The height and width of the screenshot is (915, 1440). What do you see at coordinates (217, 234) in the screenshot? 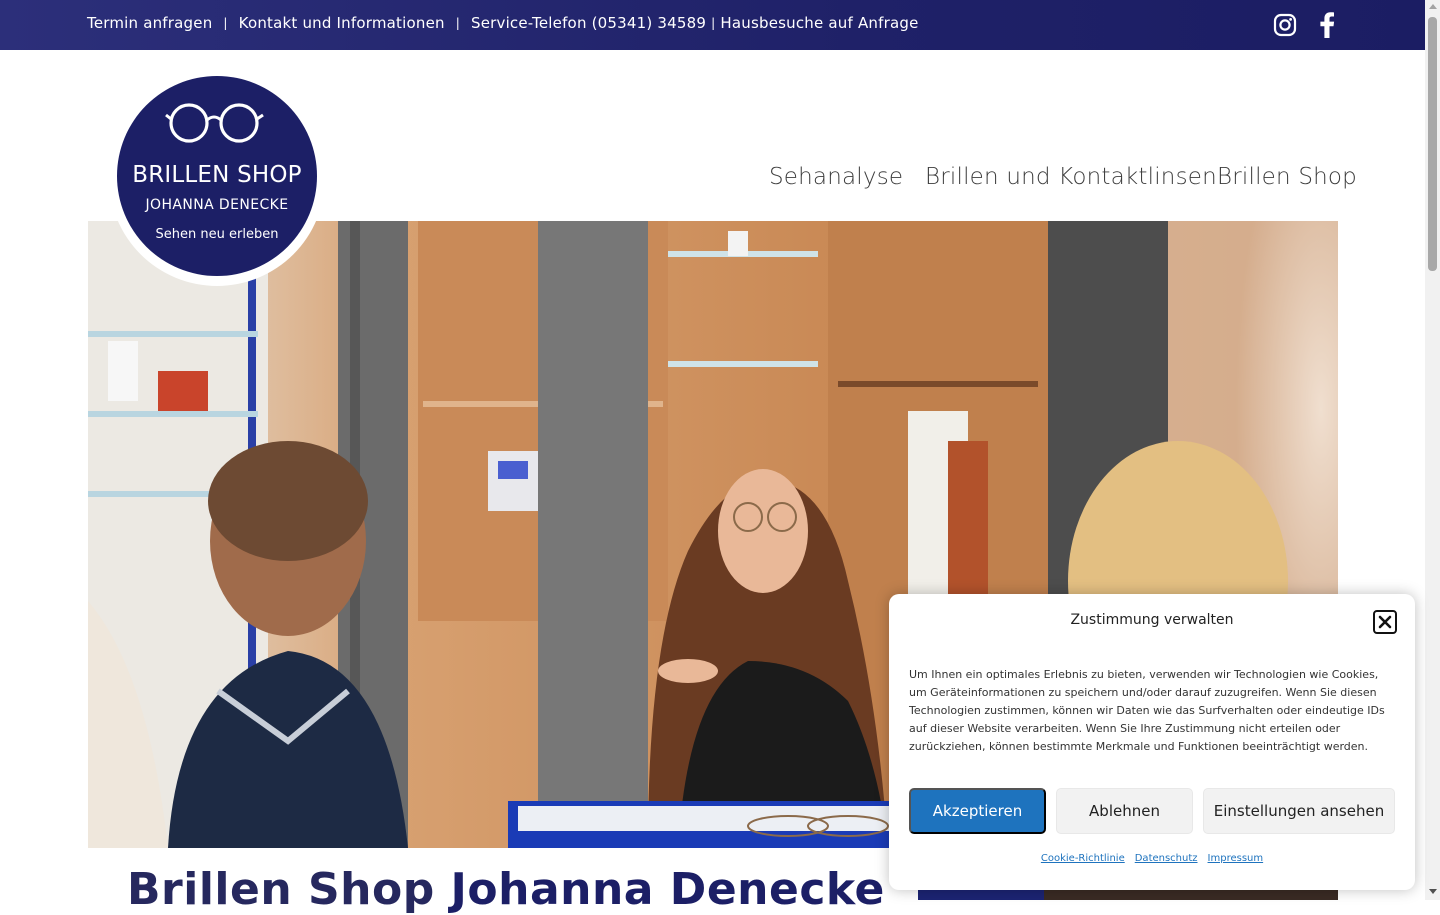
I see `logo-tagline: Sehen neu erleben` at bounding box center [217, 234].